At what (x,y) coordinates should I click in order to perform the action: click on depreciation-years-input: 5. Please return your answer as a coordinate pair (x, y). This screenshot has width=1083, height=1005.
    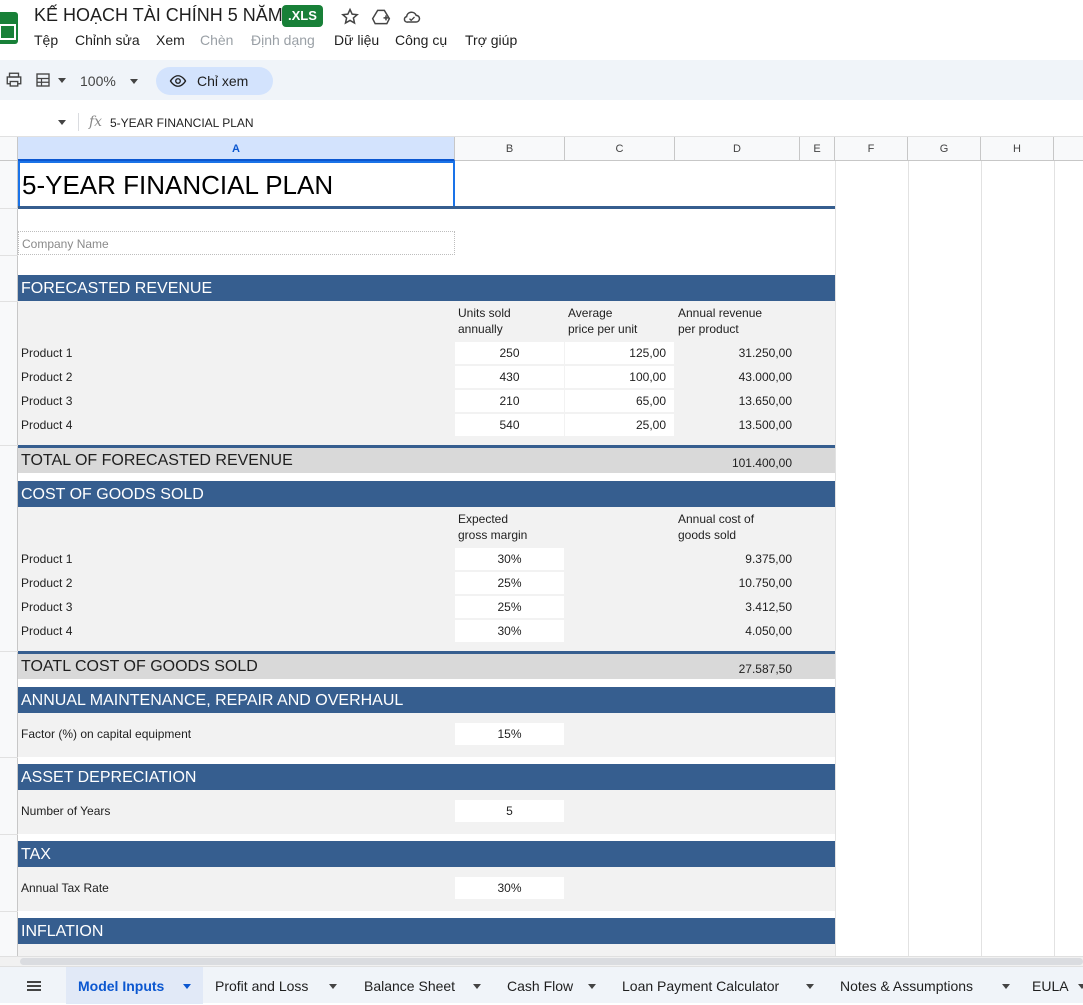
    Looking at the image, I should click on (509, 811).